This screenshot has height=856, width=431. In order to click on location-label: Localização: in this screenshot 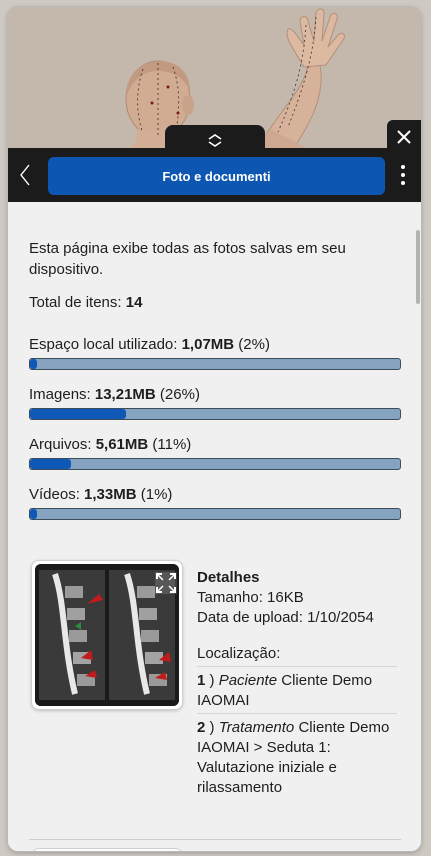, I will do `click(239, 653)`.